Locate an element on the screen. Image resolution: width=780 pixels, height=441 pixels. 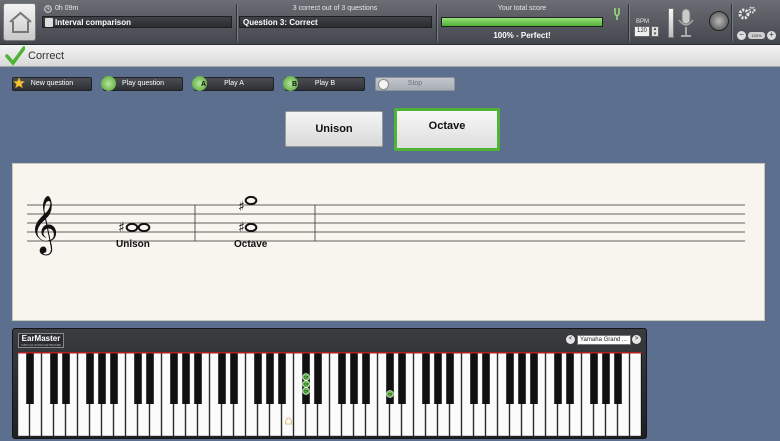
microphone-icon is located at coordinates (686, 26).